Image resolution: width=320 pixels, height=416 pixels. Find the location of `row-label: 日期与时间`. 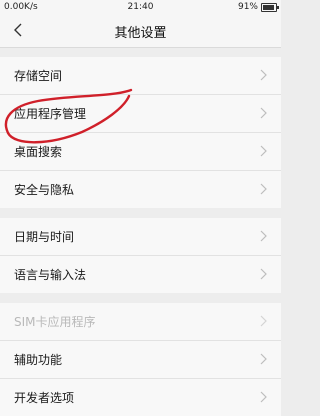

row-label: 日期与时间 is located at coordinates (44, 237).